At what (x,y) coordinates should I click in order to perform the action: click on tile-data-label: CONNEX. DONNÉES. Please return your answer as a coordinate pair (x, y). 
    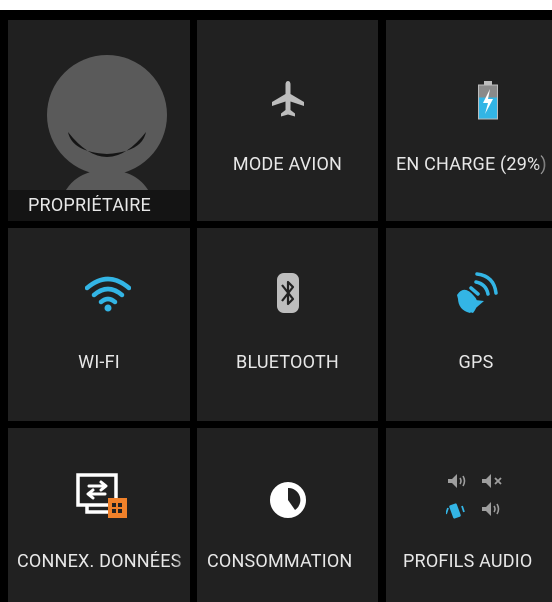
    Looking at the image, I should click on (103, 561).